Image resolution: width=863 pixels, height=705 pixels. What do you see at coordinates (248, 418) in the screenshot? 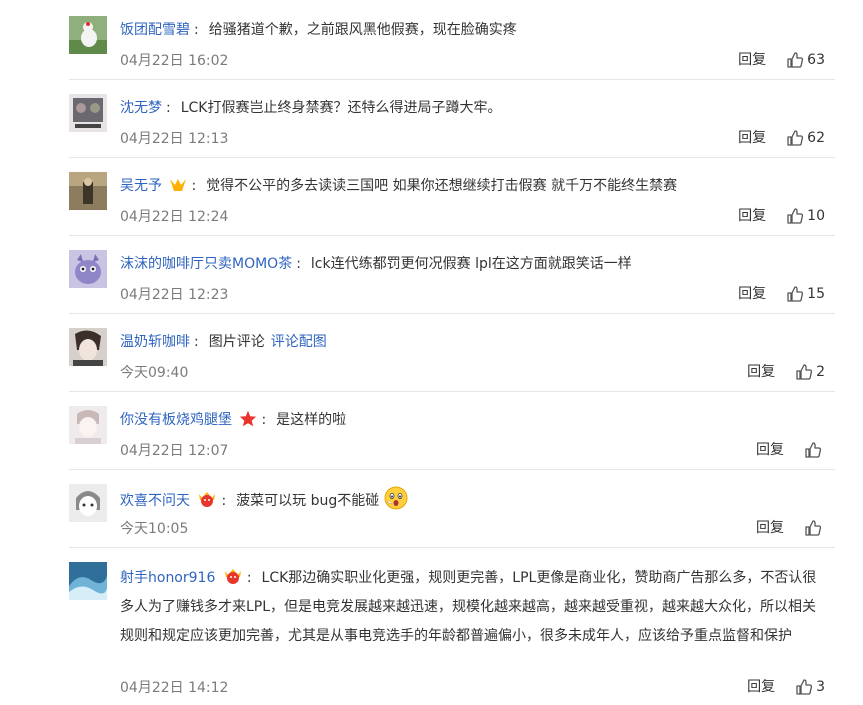
I see `red-star-icon` at bounding box center [248, 418].